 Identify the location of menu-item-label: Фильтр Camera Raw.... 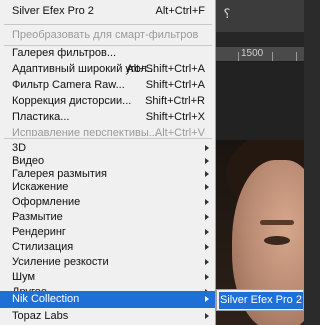
(68, 85).